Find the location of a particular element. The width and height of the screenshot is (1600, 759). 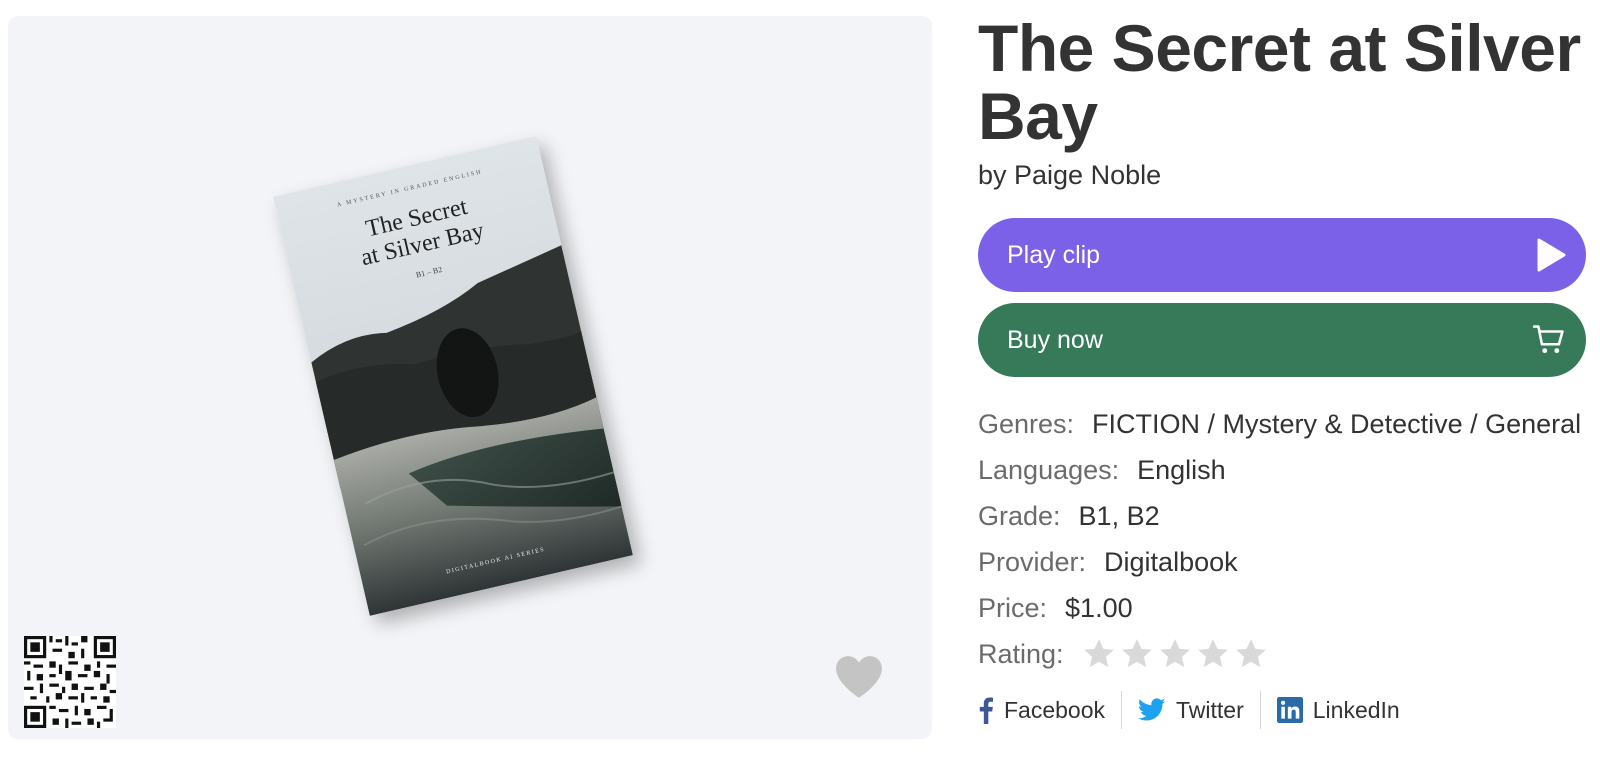

rating-stars is located at coordinates (1175, 654).